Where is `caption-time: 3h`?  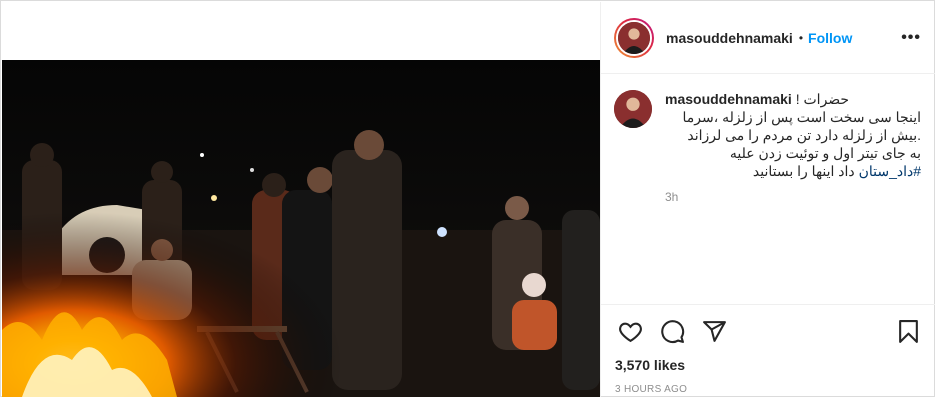 caption-time: 3h is located at coordinates (793, 197).